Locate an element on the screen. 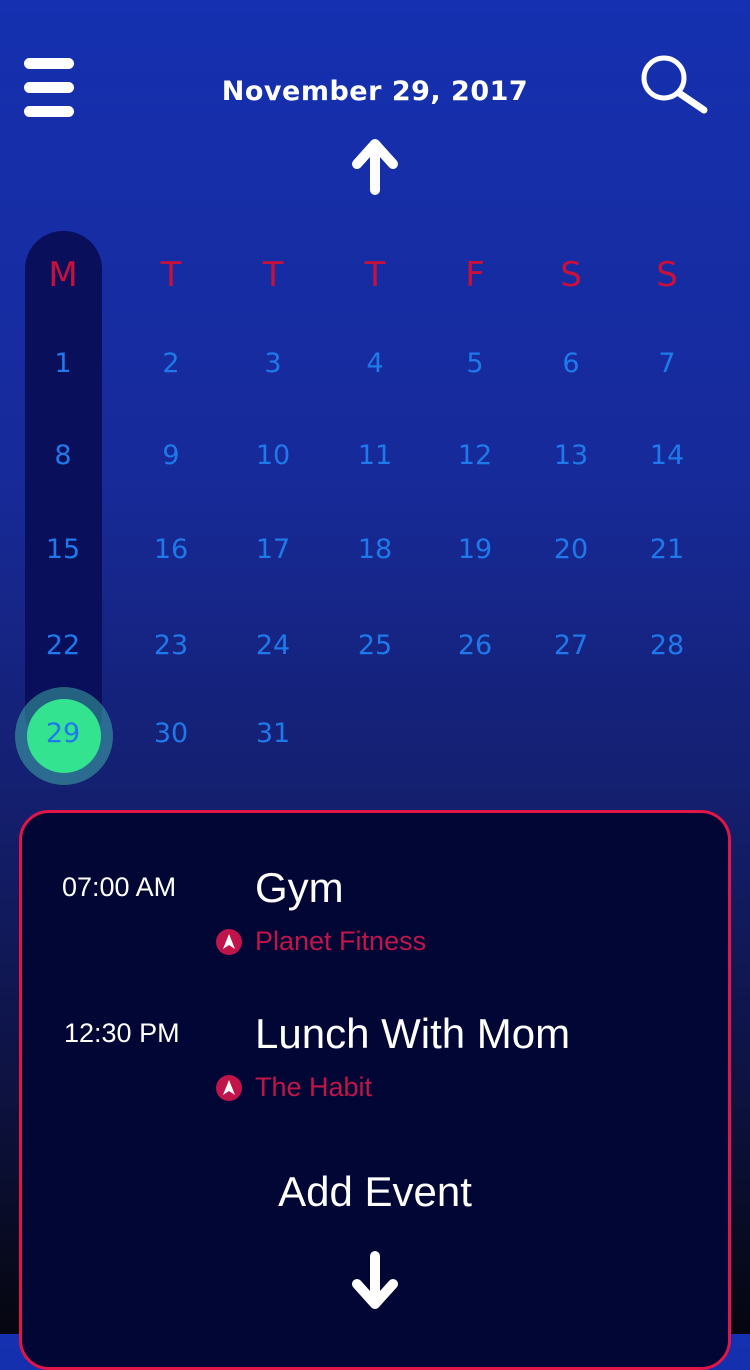 The width and height of the screenshot is (750, 1370). calendar-day: 25 is located at coordinates (375, 645).